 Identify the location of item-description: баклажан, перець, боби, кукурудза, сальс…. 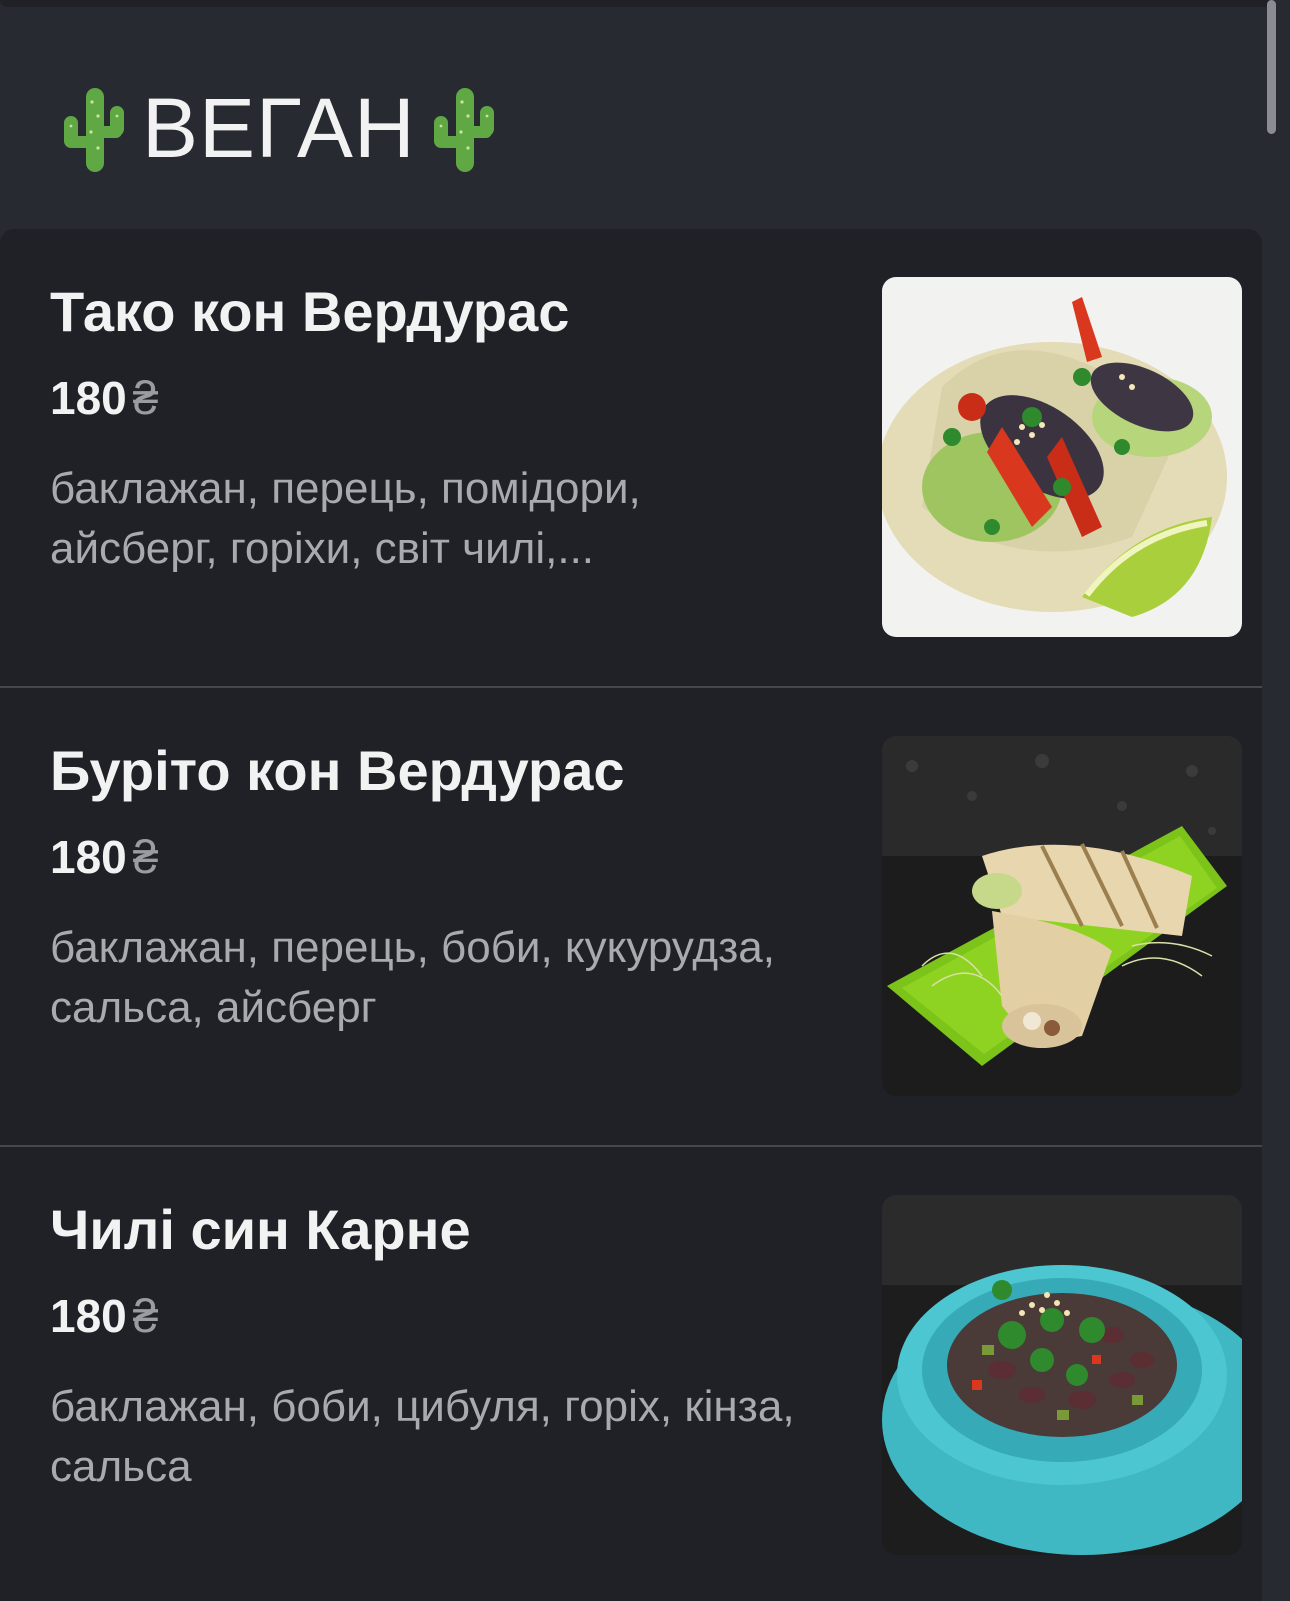
(412, 977).